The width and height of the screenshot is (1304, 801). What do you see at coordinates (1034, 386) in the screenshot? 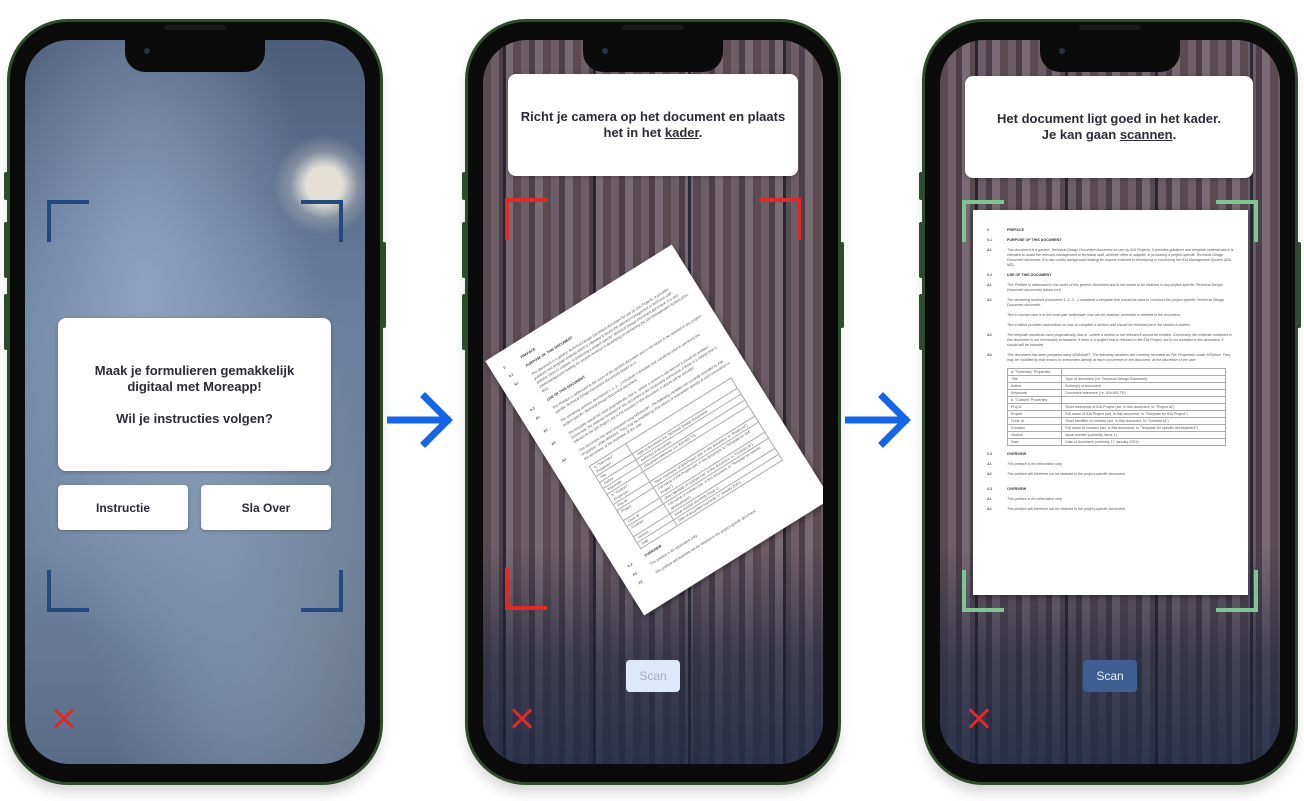
I see `table-cell: Author` at bounding box center [1034, 386].